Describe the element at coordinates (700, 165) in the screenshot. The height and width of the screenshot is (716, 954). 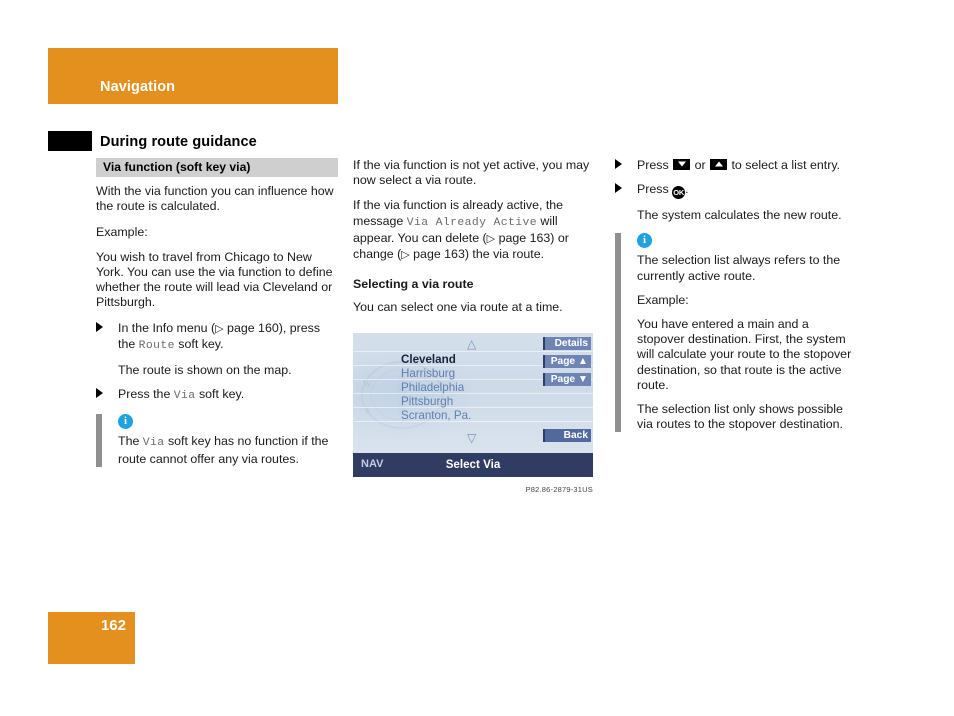
I see `right-step-1-or: or` at that location.